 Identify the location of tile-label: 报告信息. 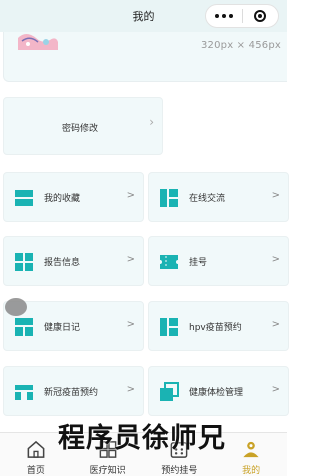
(62, 263).